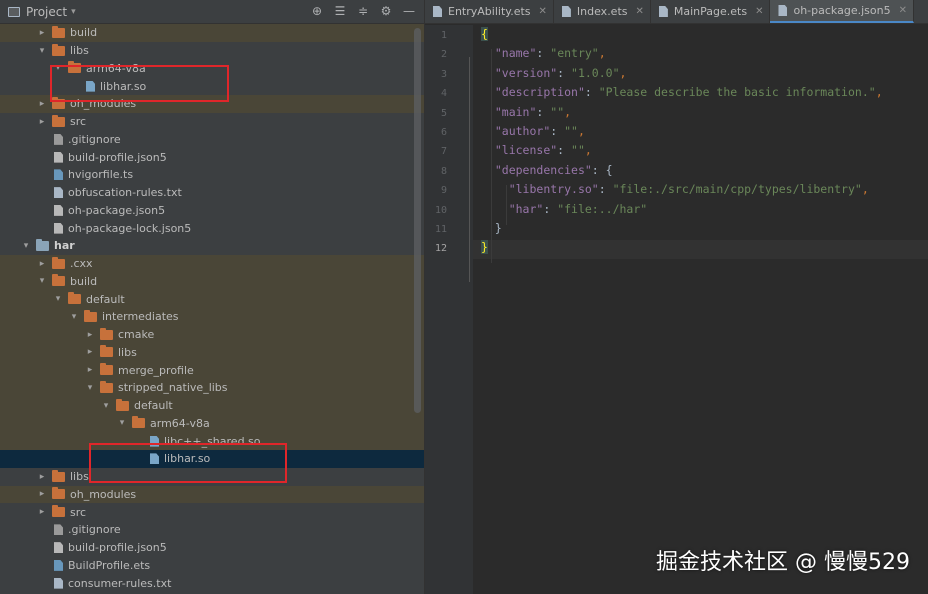 The width and height of the screenshot is (928, 594). I want to click on project-panel-title: Project, so click(46, 12).